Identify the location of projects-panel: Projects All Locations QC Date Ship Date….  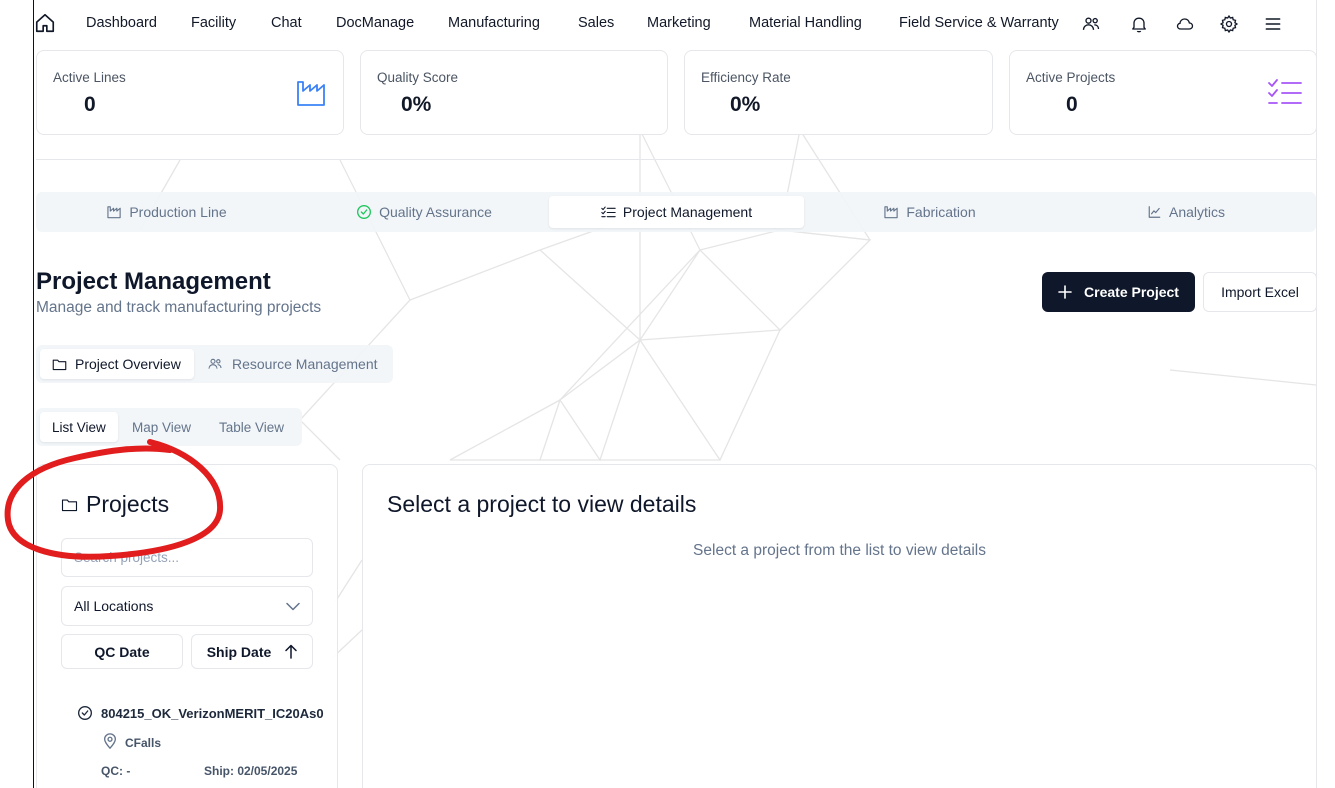
(187, 626).